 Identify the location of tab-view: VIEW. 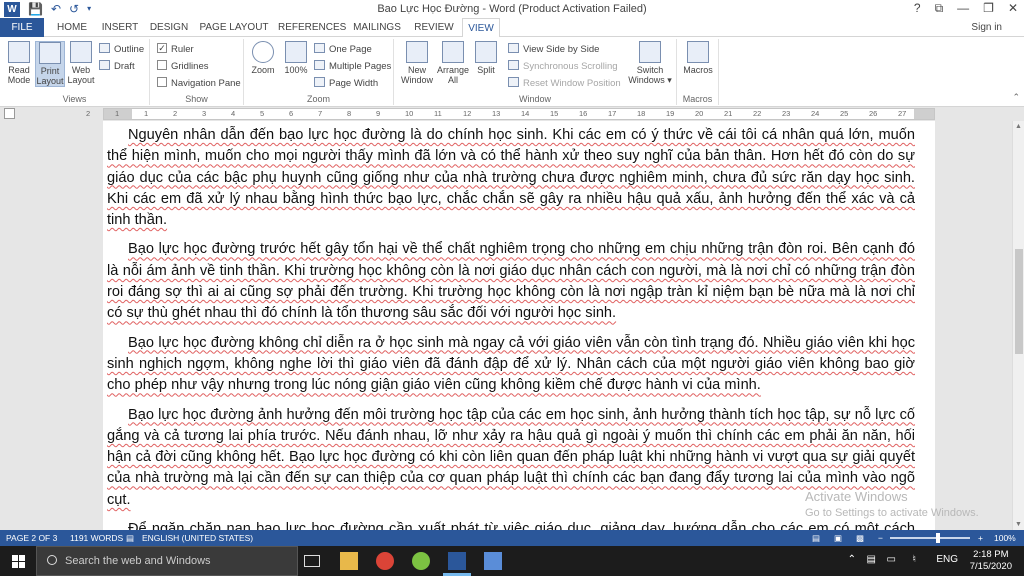
(481, 28).